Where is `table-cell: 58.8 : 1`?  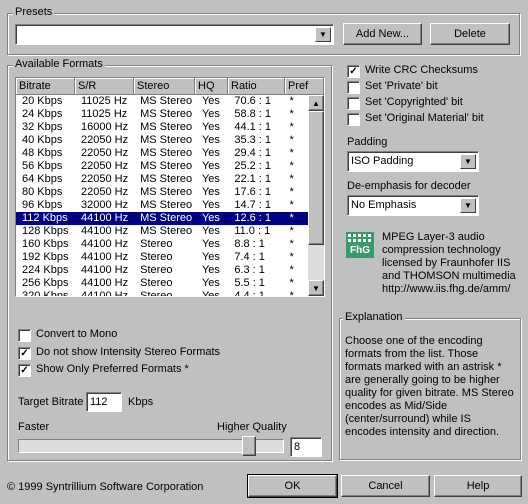
table-cell: 58.8 : 1 is located at coordinates (253, 114).